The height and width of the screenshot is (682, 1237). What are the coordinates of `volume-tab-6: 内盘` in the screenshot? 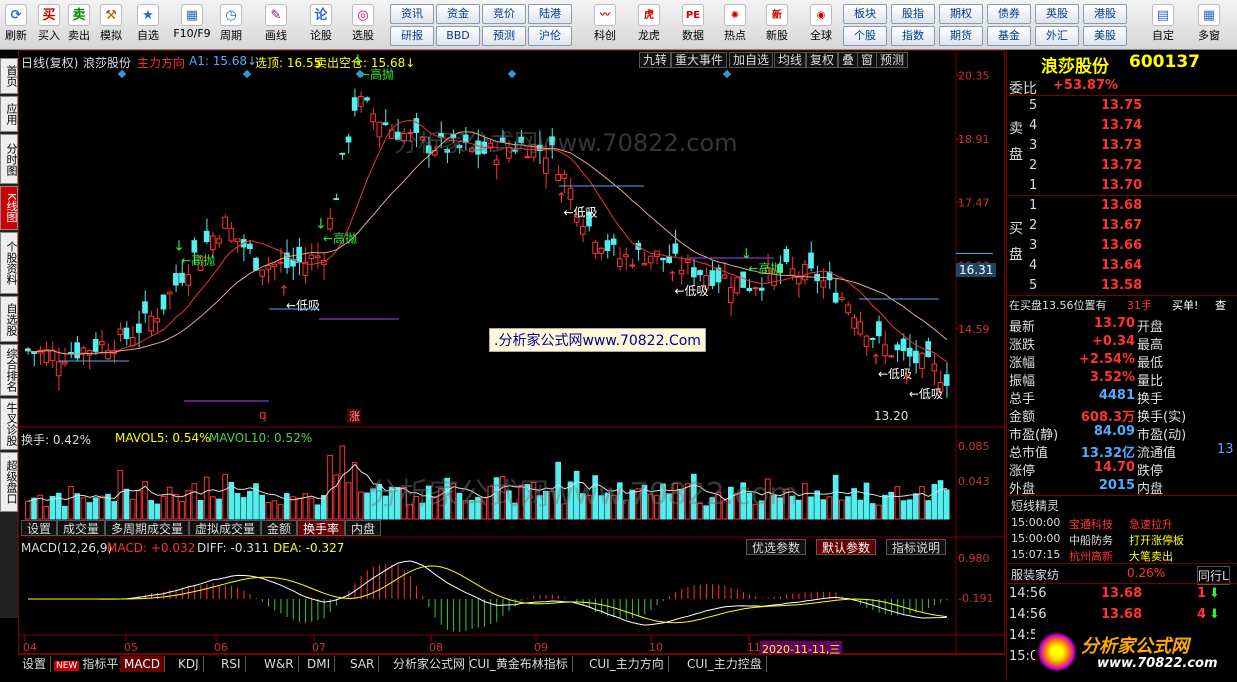 It's located at (363, 528).